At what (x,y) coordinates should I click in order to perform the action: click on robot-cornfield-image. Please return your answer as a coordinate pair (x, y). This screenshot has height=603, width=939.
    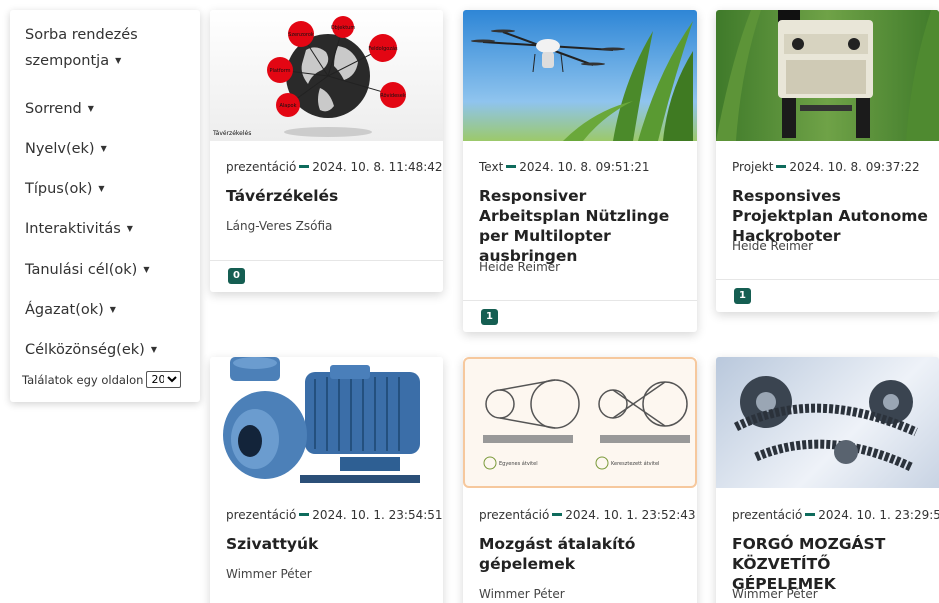
    Looking at the image, I should click on (827, 75).